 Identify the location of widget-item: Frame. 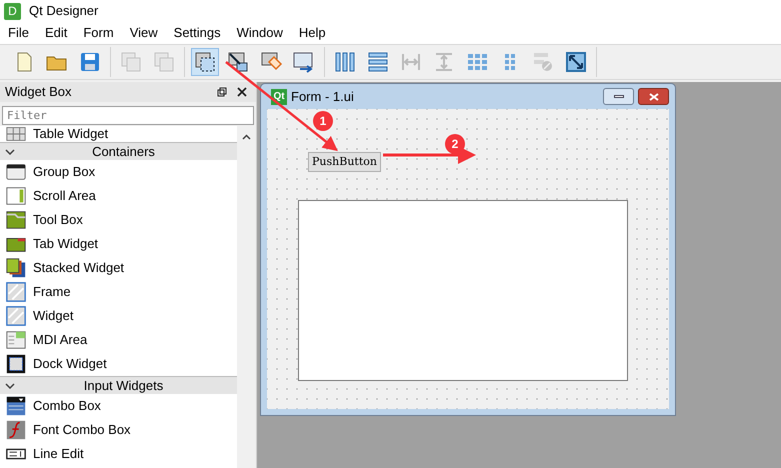
(118, 292).